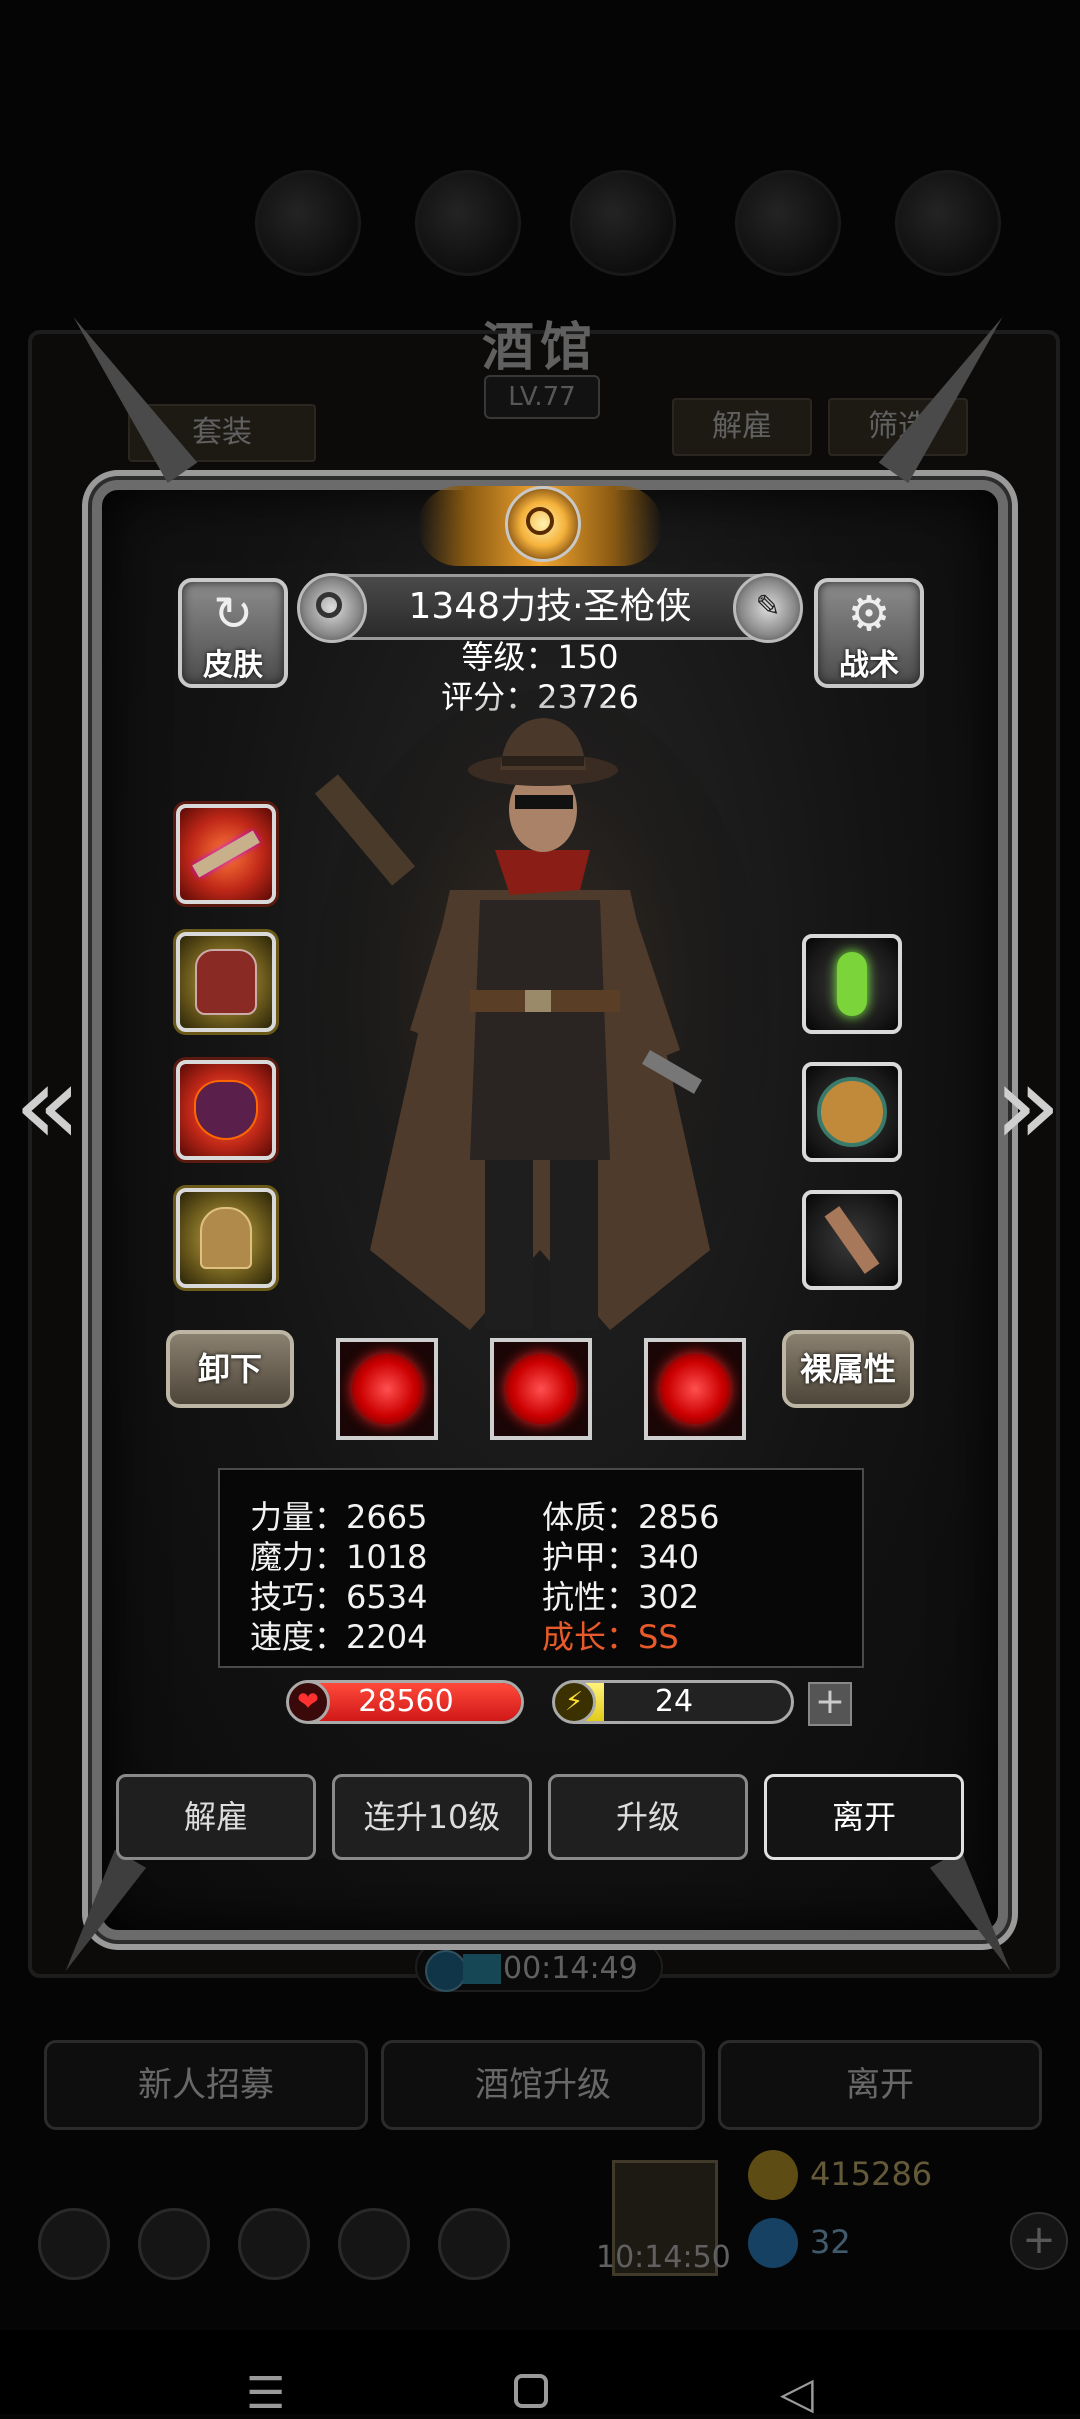 The height and width of the screenshot is (2419, 1080). I want to click on unequip-button: 卸下, so click(230, 1369).